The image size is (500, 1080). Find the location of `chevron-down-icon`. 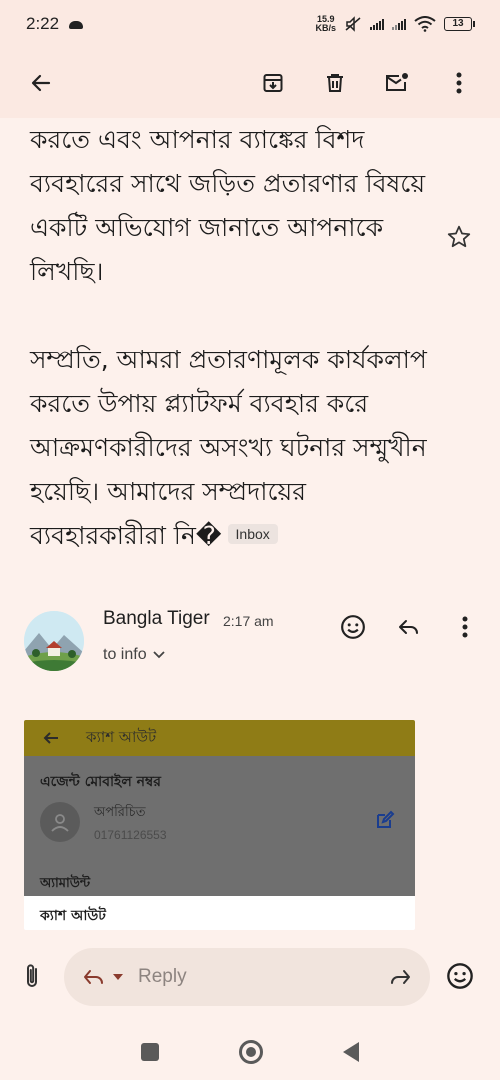

chevron-down-icon is located at coordinates (158, 655).